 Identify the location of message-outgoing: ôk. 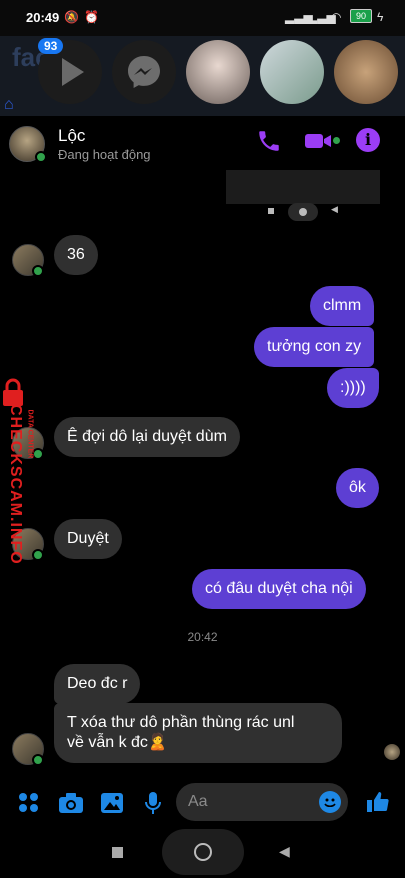
(357, 488).